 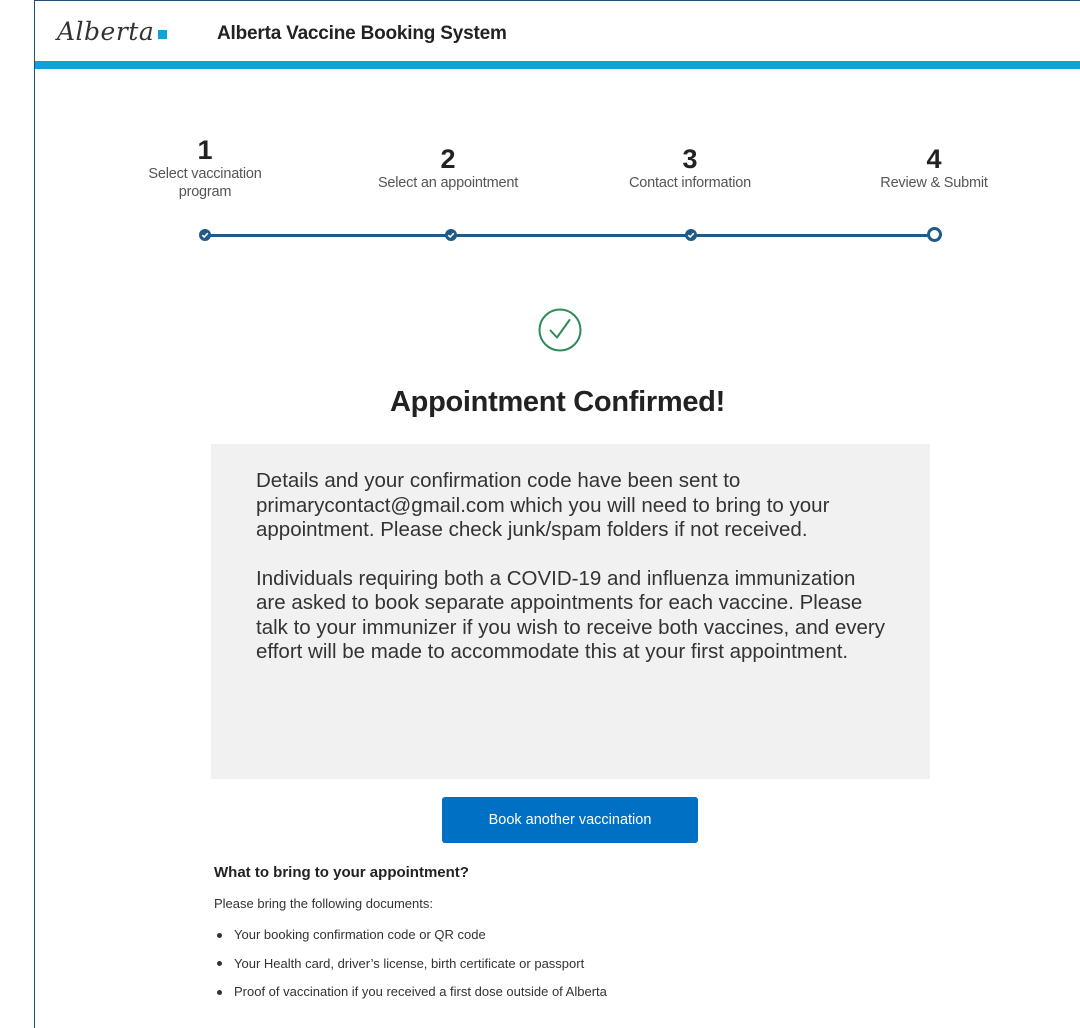 I want to click on step-2: 2 Select an appointment, so click(x=448, y=168).